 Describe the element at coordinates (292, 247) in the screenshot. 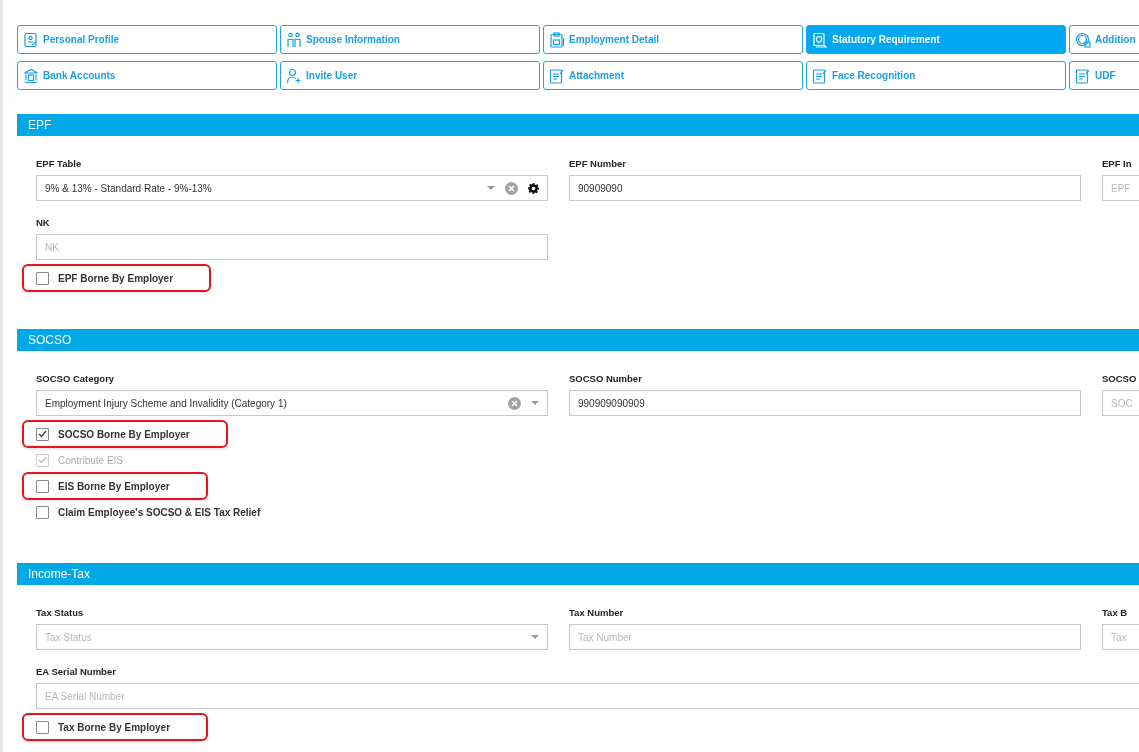

I see `input-field: NK` at that location.